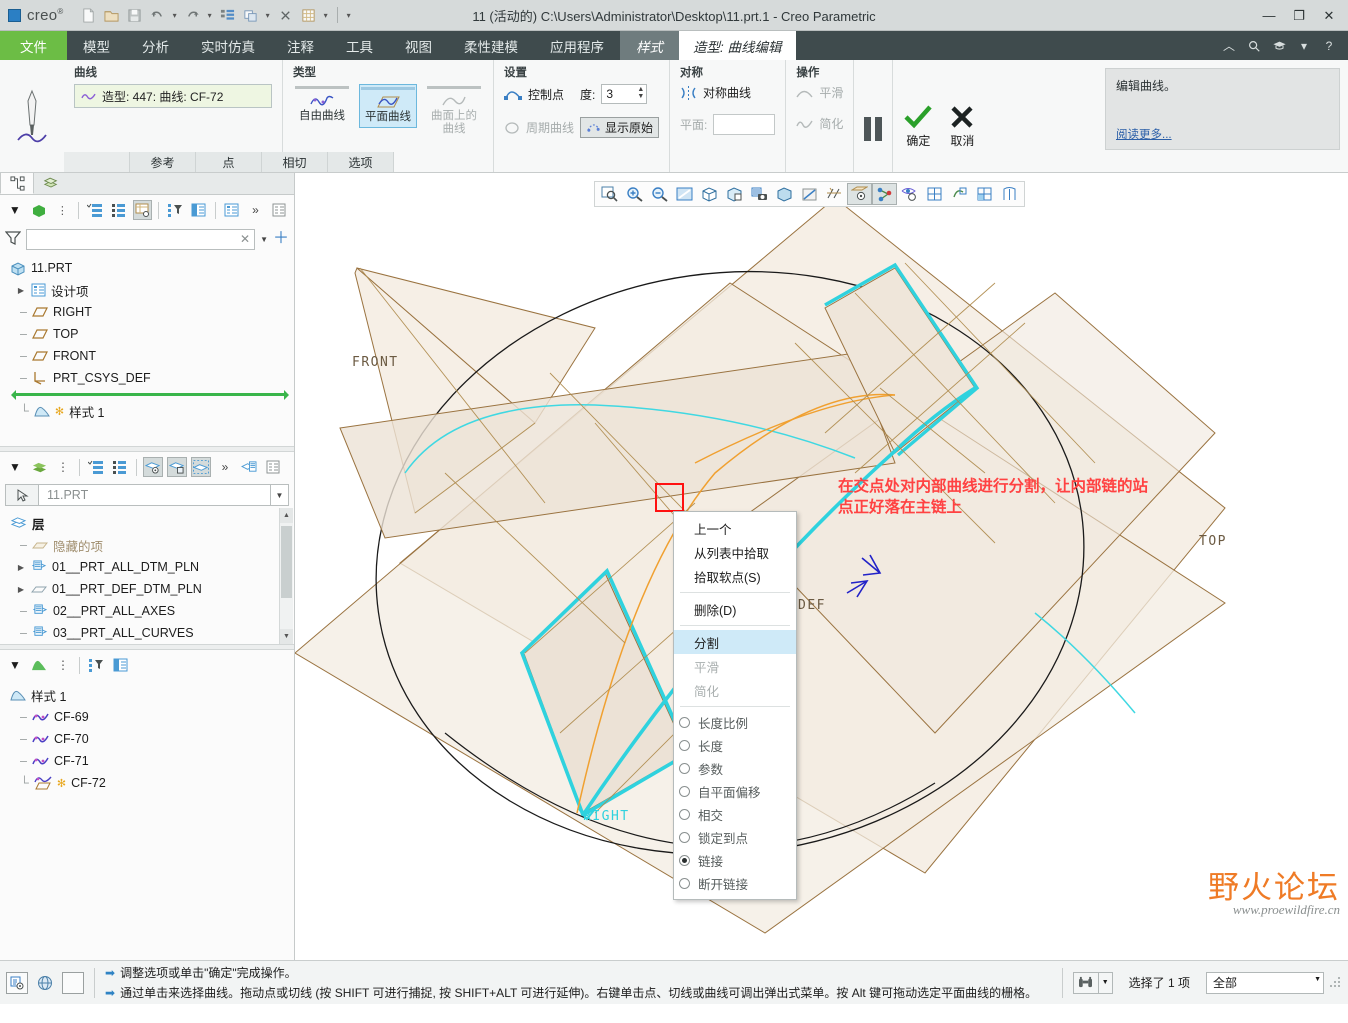  What do you see at coordinates (834, 194) in the screenshot?
I see `datum-display-icon` at bounding box center [834, 194].